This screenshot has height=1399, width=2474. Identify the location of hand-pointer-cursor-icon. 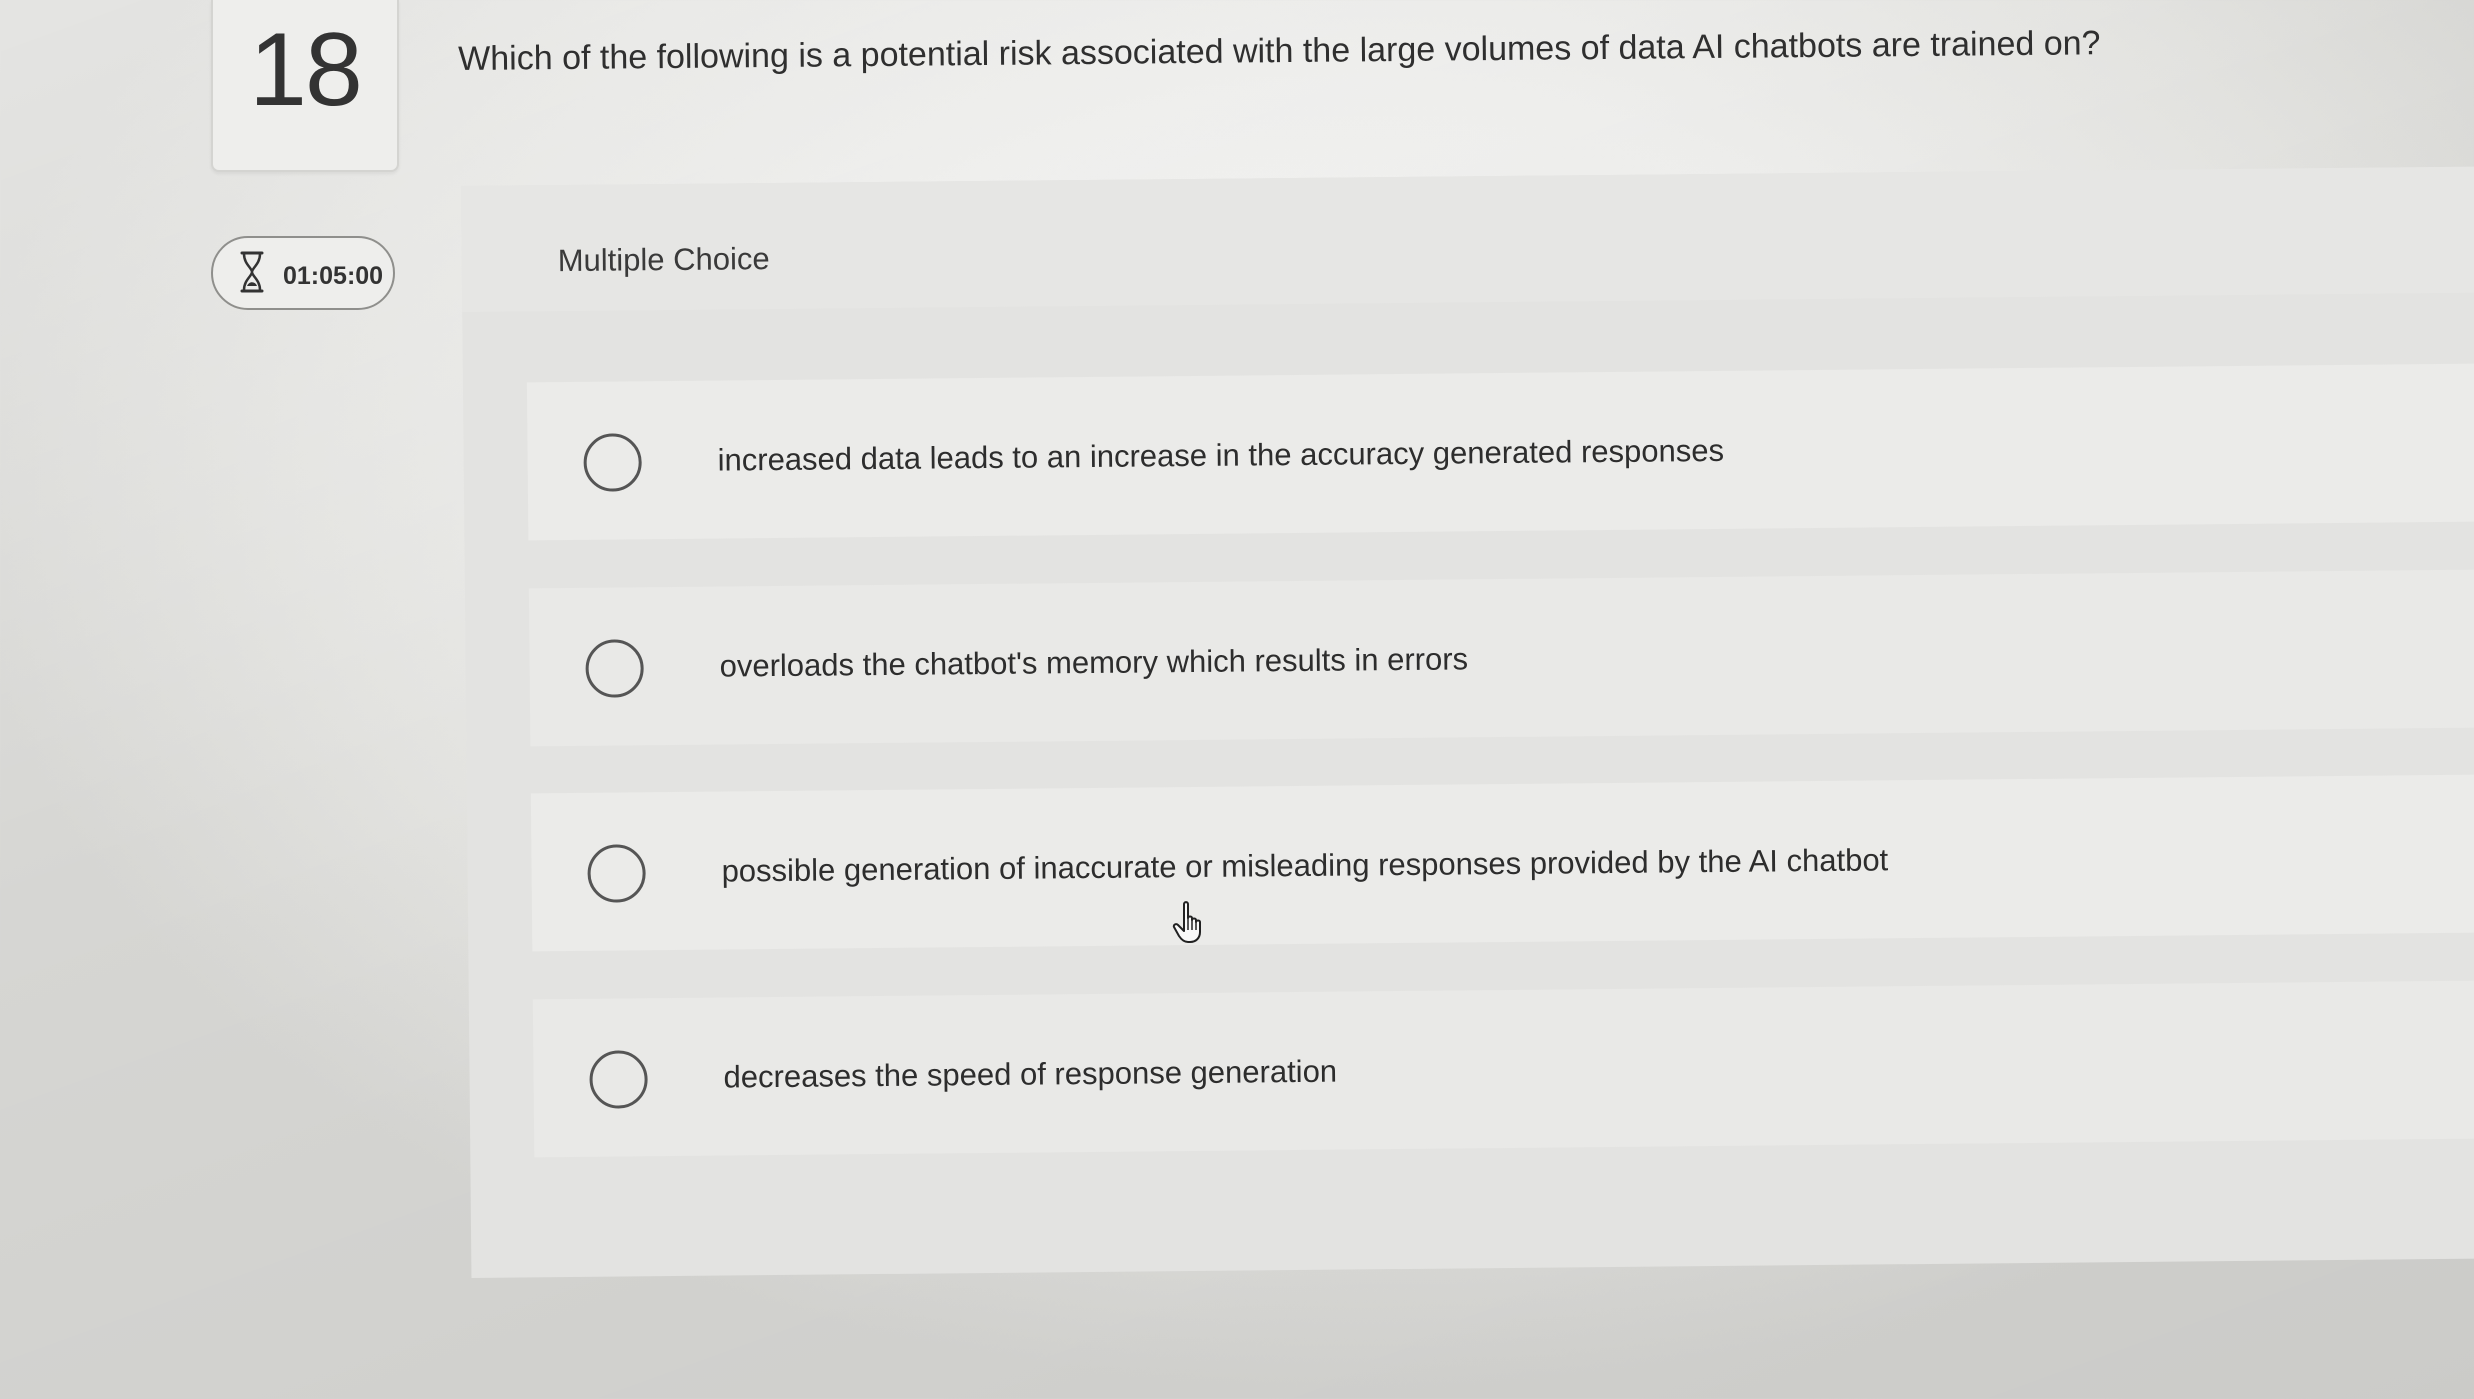
(1186, 922).